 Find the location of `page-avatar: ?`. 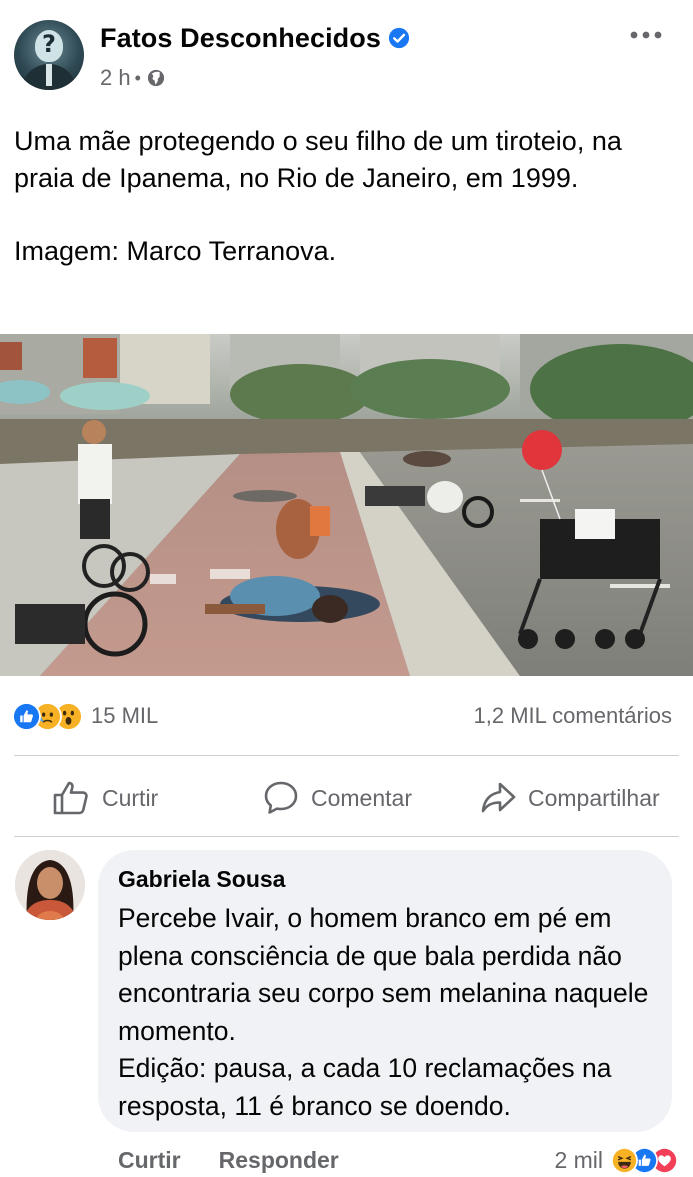

page-avatar: ? is located at coordinates (49, 55).